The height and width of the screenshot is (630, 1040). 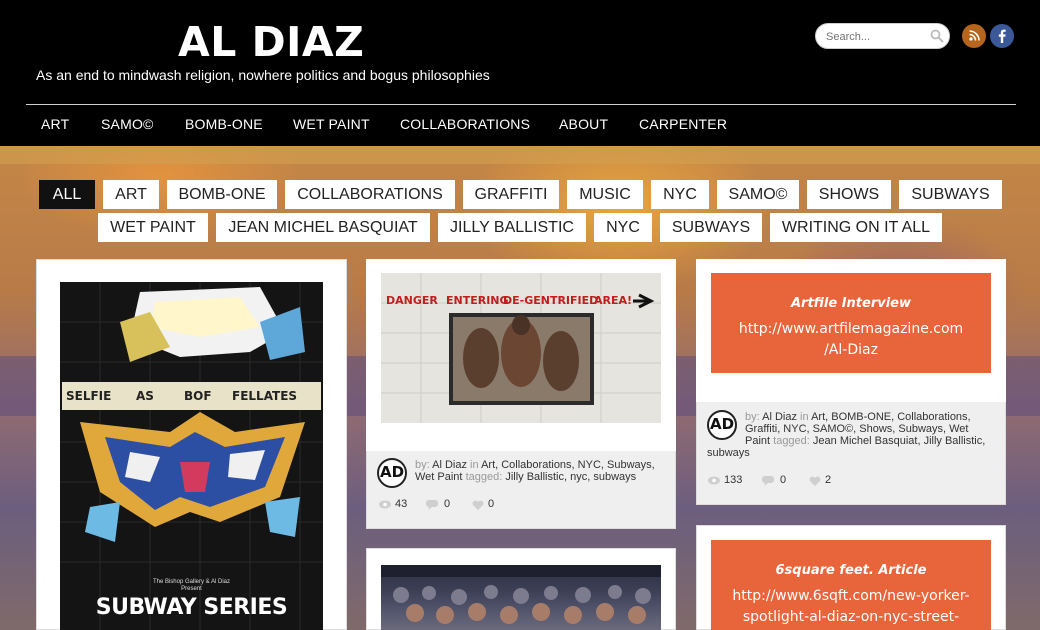 What do you see at coordinates (67, 194) in the screenshot?
I see `filter-all: ALL` at bounding box center [67, 194].